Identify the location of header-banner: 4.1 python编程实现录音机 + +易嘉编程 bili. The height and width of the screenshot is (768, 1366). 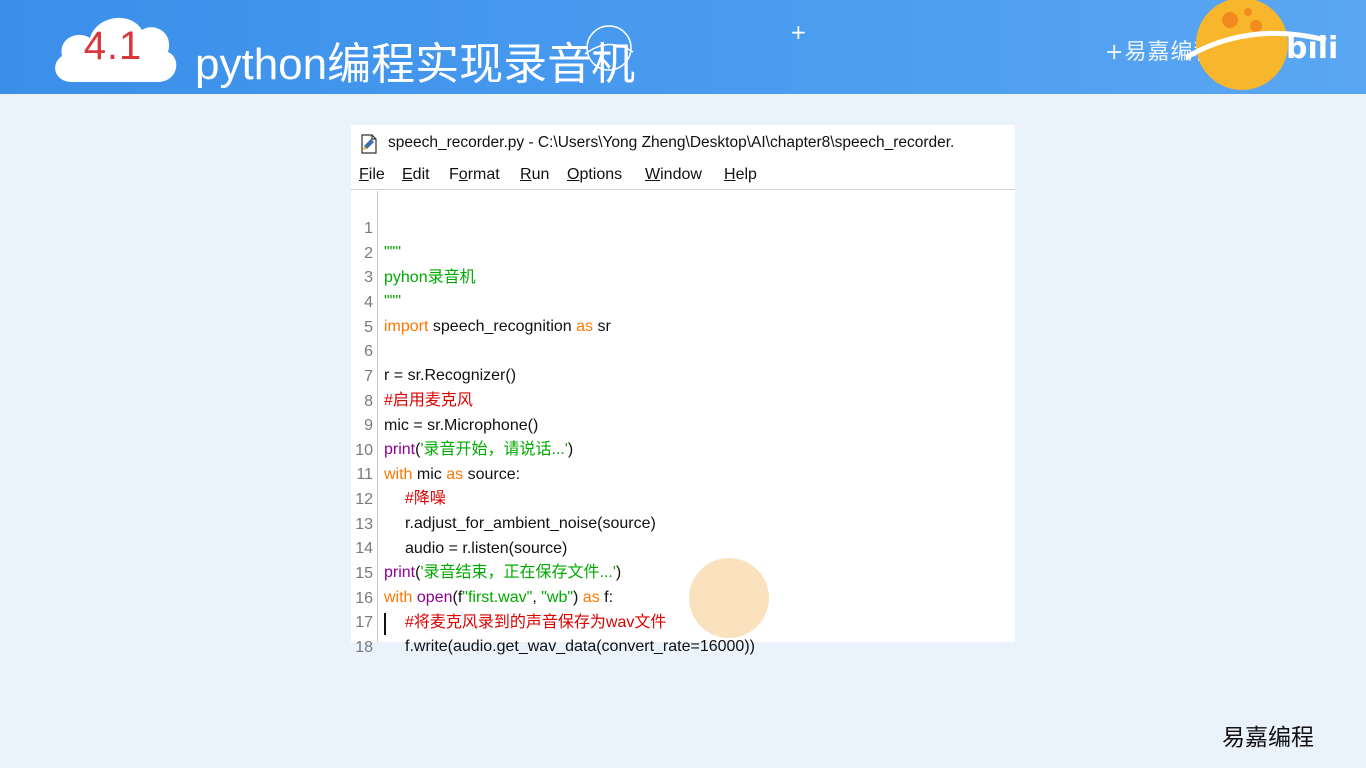
(683, 47).